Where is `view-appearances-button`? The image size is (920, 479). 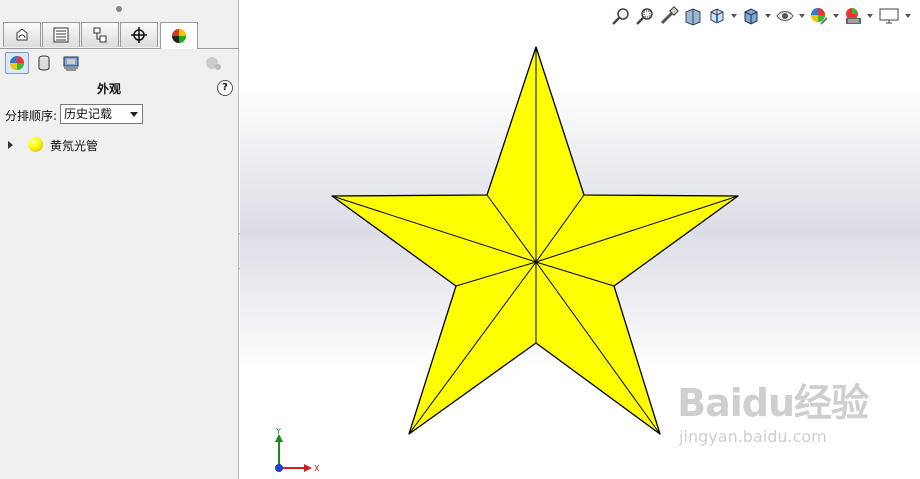
view-appearances-button is located at coordinates (17, 63).